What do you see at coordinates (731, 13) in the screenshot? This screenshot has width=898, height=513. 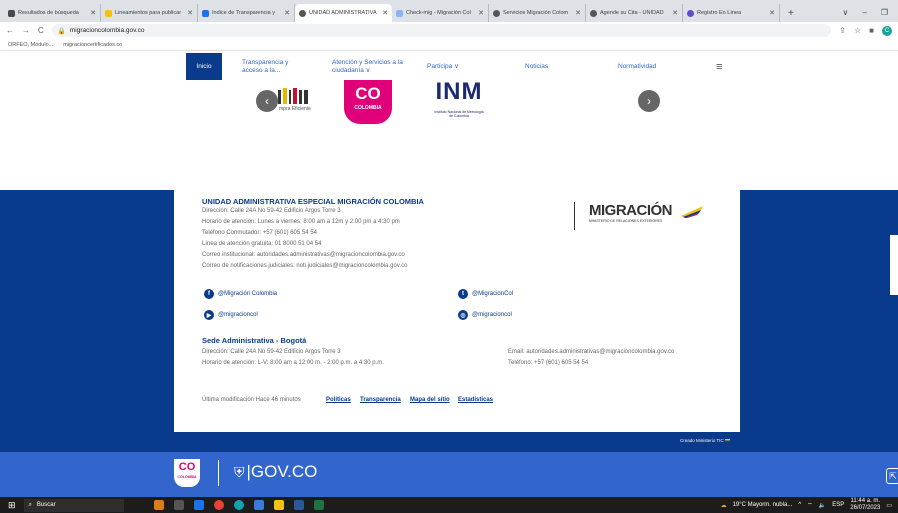 I see `browser-tab: Registro En Línea ✕` at bounding box center [731, 13].